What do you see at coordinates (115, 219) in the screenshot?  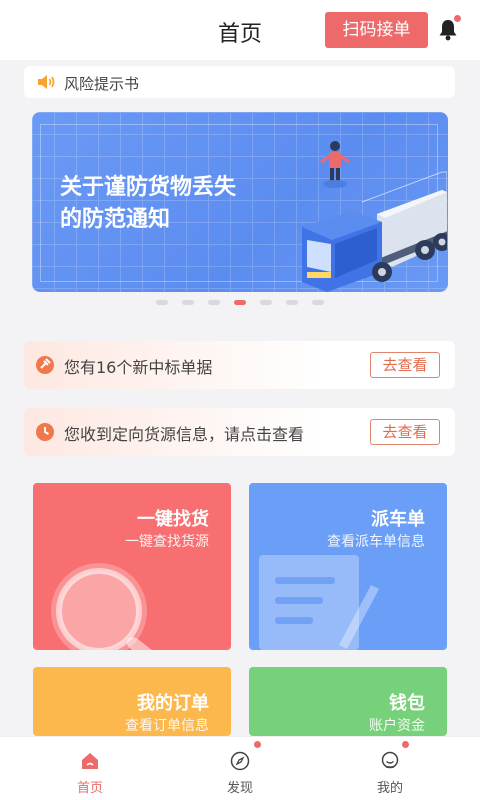 I see `banner-line-2: 的防范通知` at bounding box center [115, 219].